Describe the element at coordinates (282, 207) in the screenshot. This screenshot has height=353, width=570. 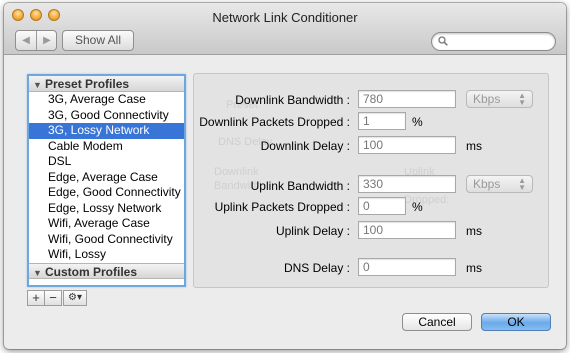
I see `uplink-packets-dropped-label: Uplink Packets Dropped :` at that location.